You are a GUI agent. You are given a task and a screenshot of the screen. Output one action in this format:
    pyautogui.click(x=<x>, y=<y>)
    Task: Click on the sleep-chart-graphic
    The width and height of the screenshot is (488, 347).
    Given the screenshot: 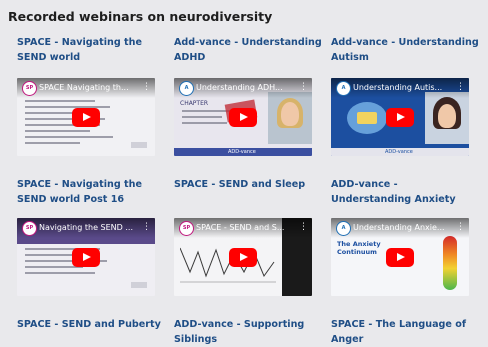 What is the action you would take?
    pyautogui.click(x=228, y=265)
    